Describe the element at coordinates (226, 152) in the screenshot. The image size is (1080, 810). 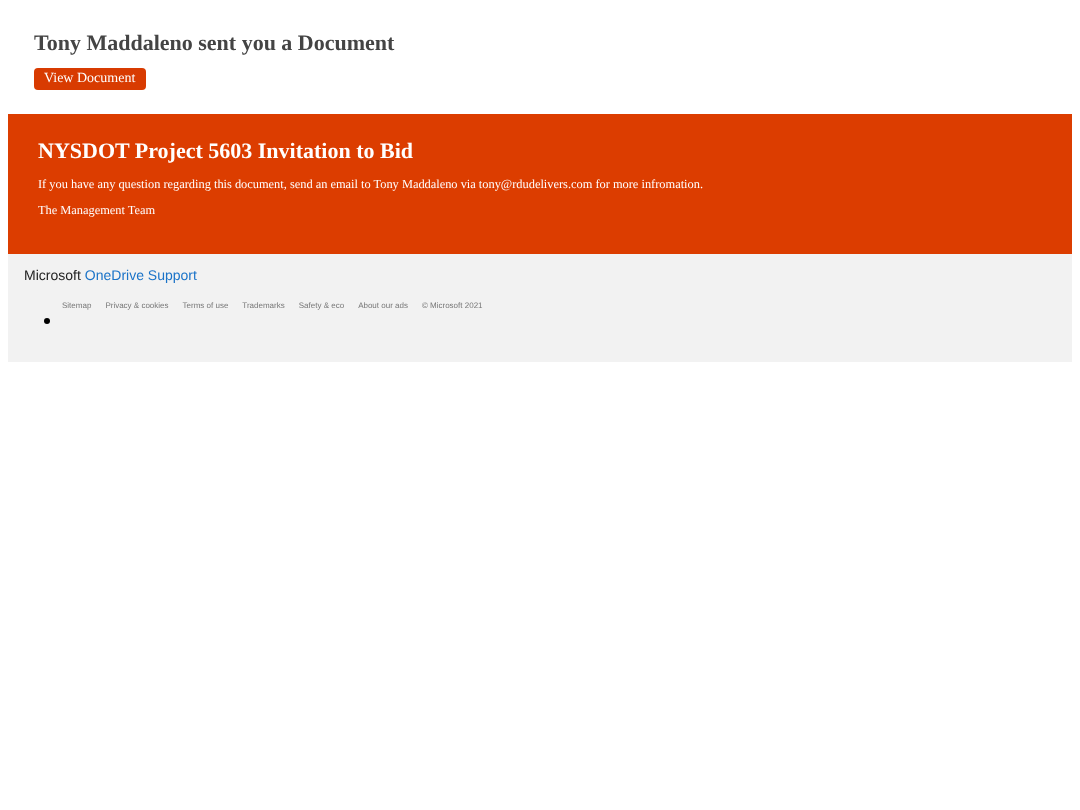
I see `banner-title: NYSDOT Project 5603 Invitation to Bid` at that location.